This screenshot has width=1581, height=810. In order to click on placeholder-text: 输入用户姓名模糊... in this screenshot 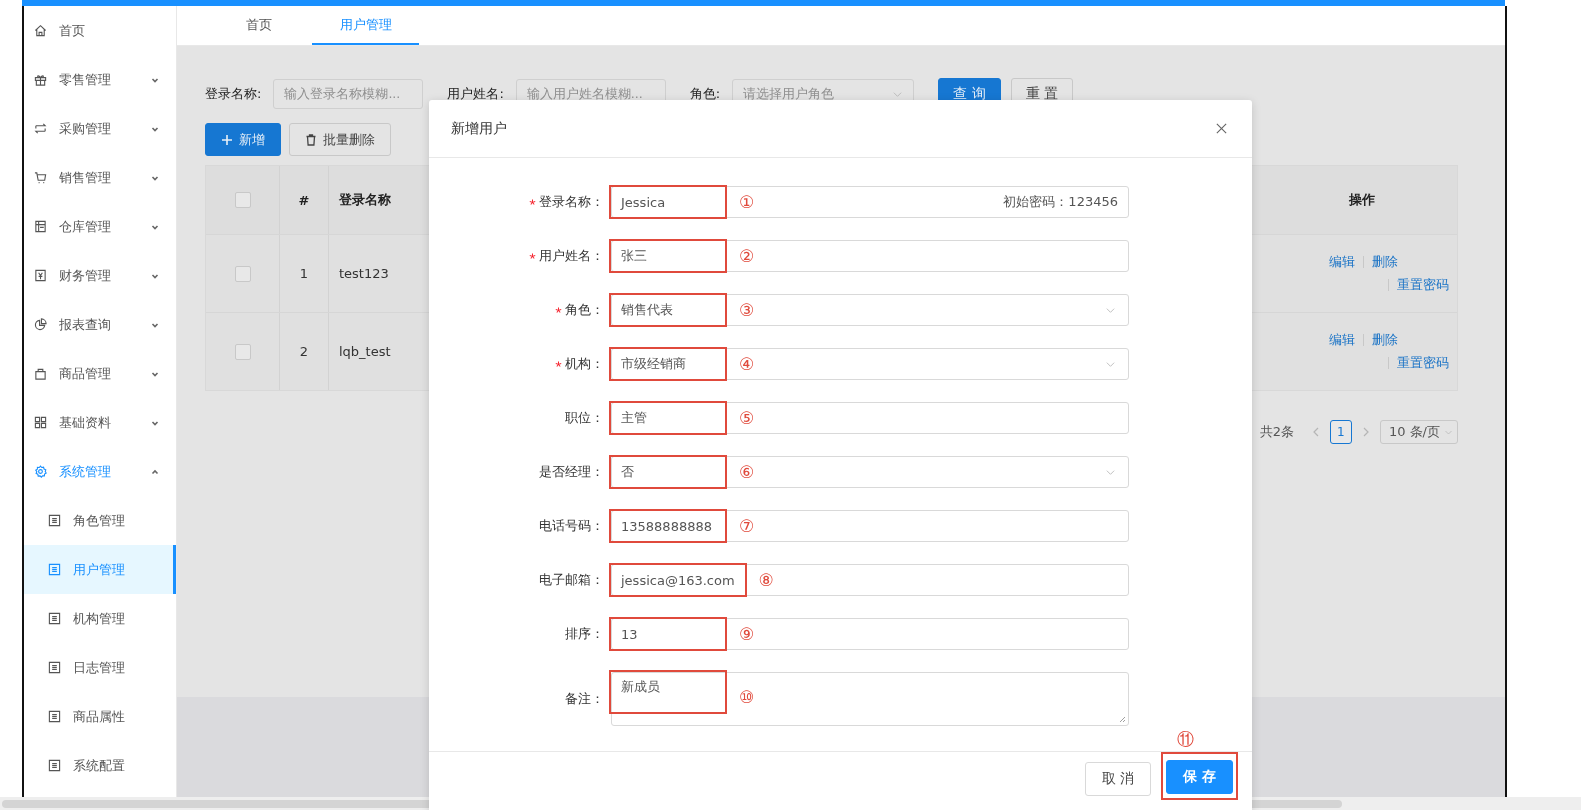, I will do `click(585, 94)`.